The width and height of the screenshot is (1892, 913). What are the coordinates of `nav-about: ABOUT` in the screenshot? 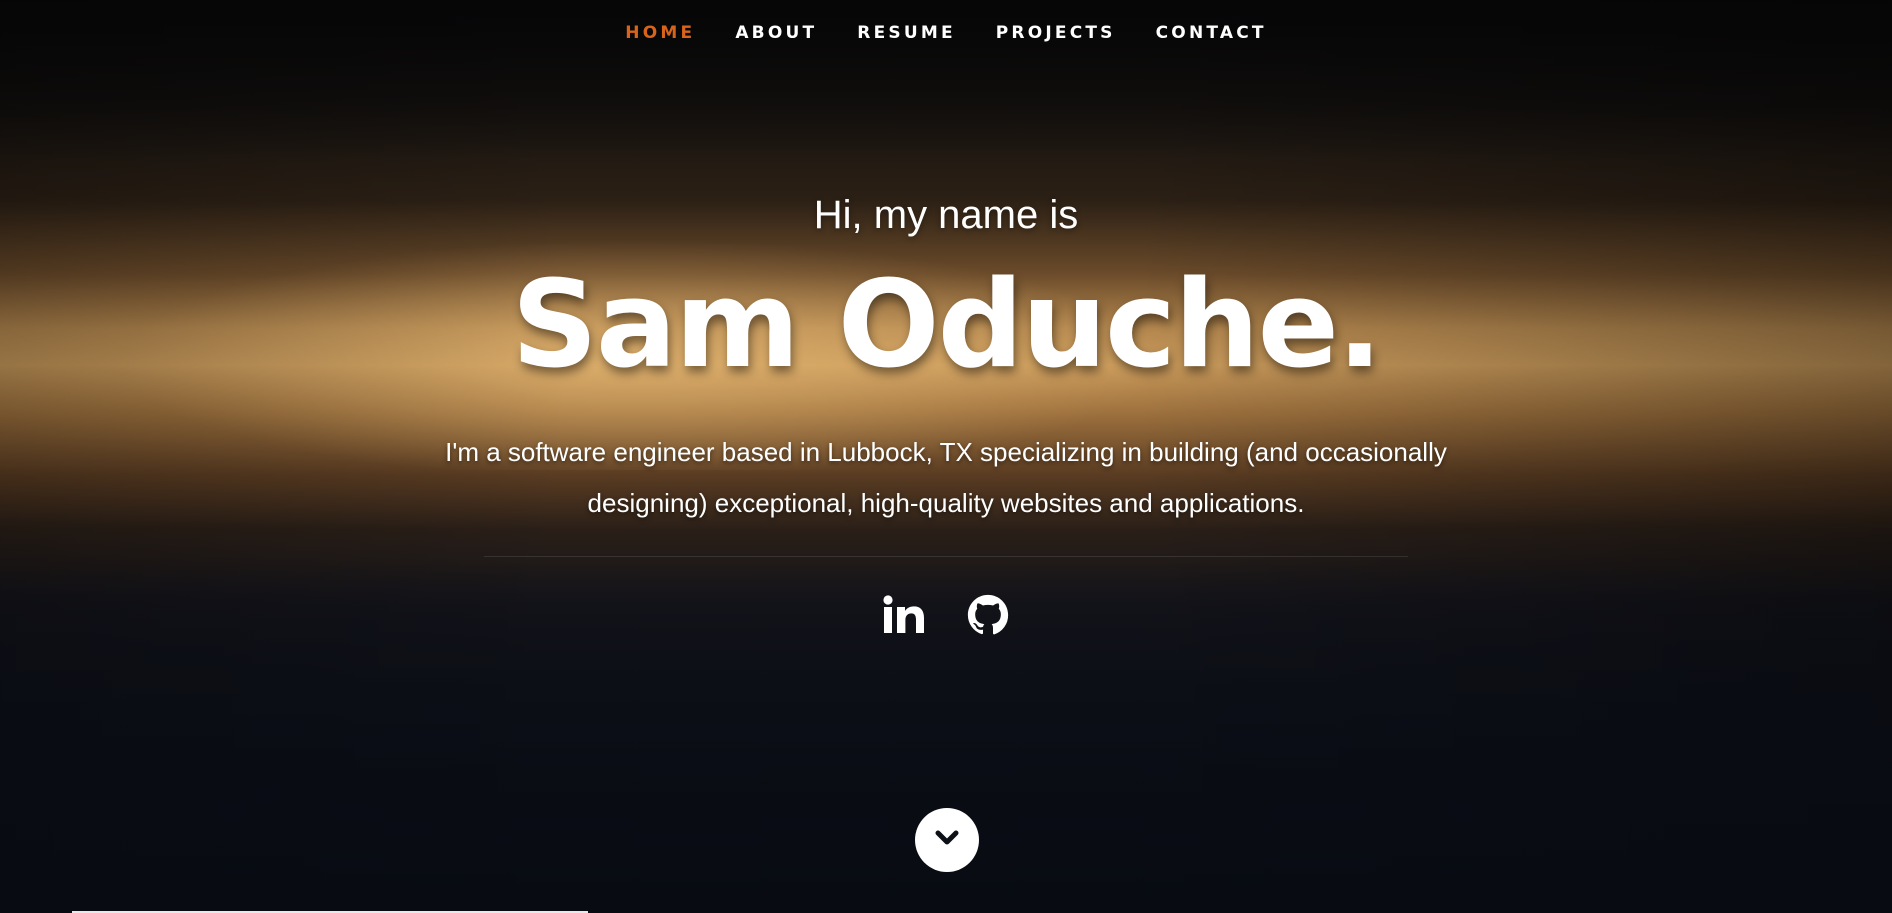 It's located at (776, 33).